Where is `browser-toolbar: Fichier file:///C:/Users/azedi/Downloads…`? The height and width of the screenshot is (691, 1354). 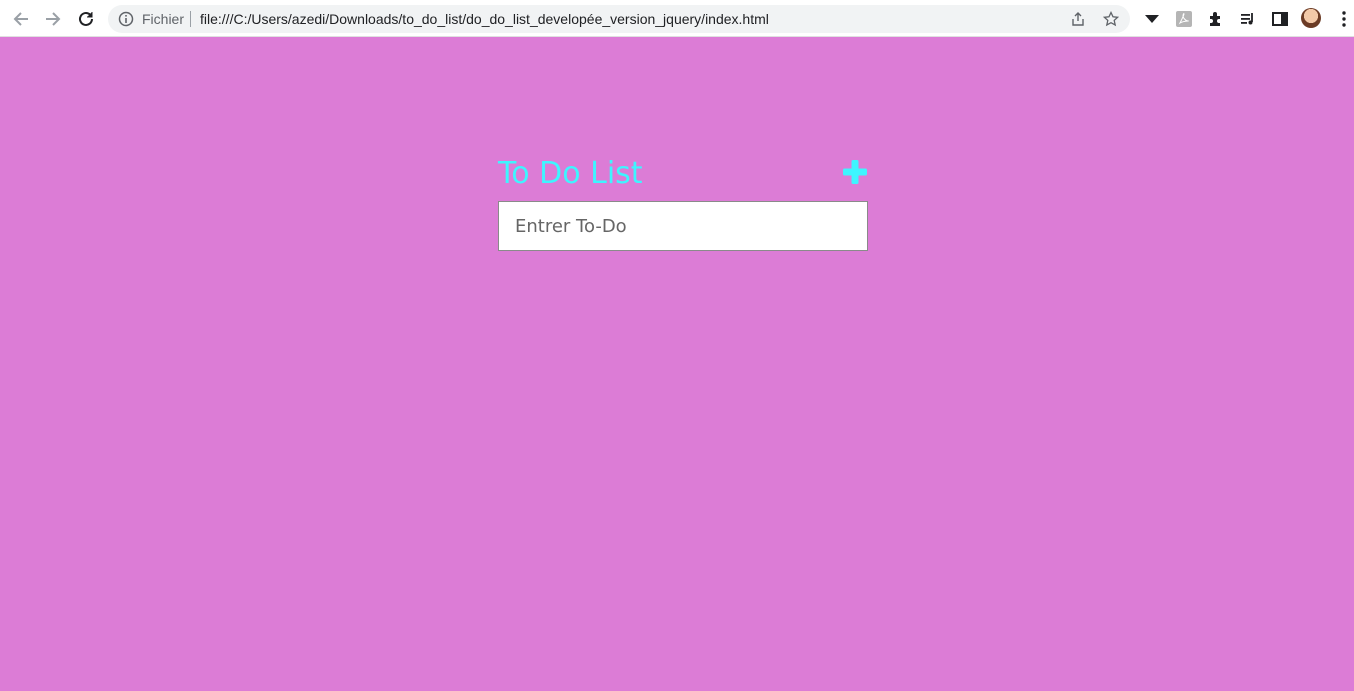
browser-toolbar: Fichier file:///C:/Users/azedi/Downloads… is located at coordinates (677, 18).